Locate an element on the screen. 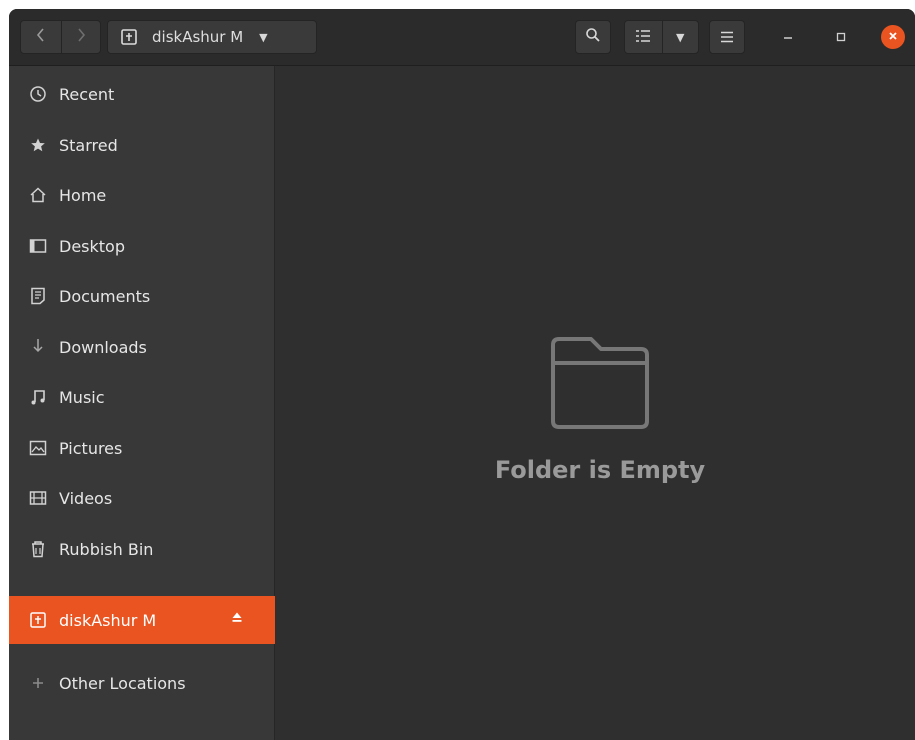 This screenshot has width=915, height=740. sidebar-item-label: Pictures is located at coordinates (91, 448).